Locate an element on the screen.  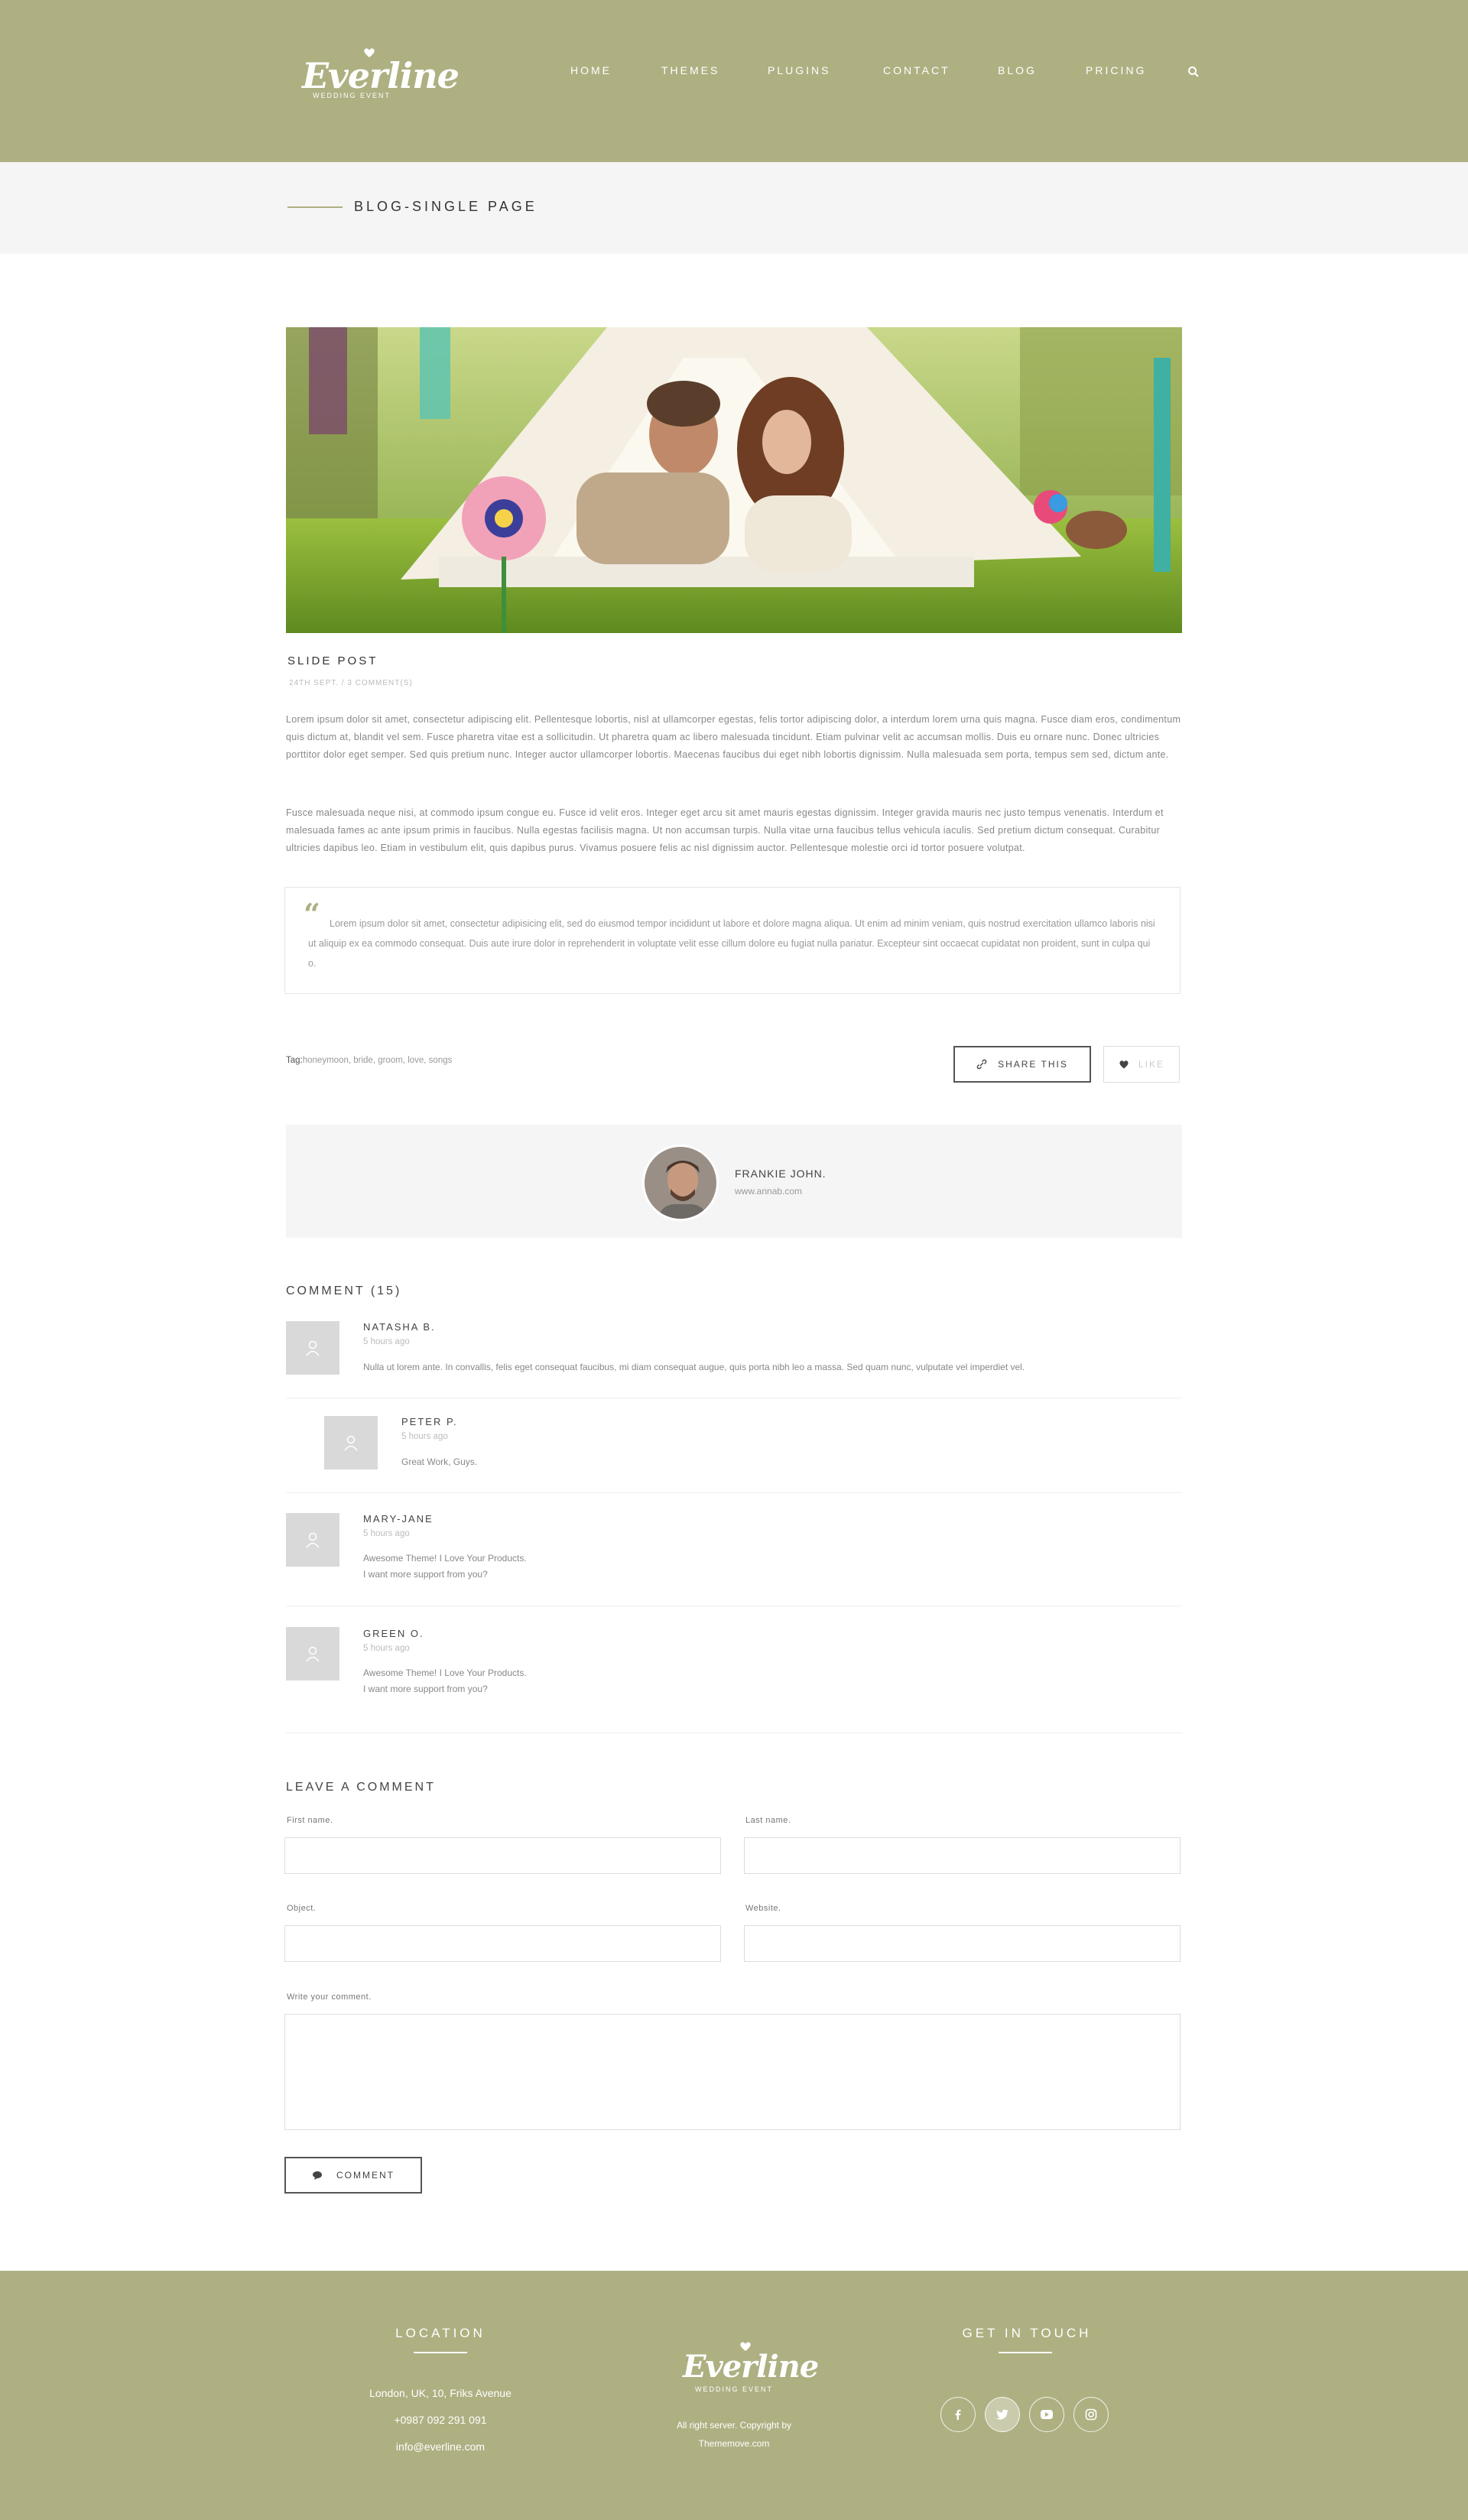
post-tags: Tag:honeymoon, bride, groom, love, songs is located at coordinates (369, 1060).